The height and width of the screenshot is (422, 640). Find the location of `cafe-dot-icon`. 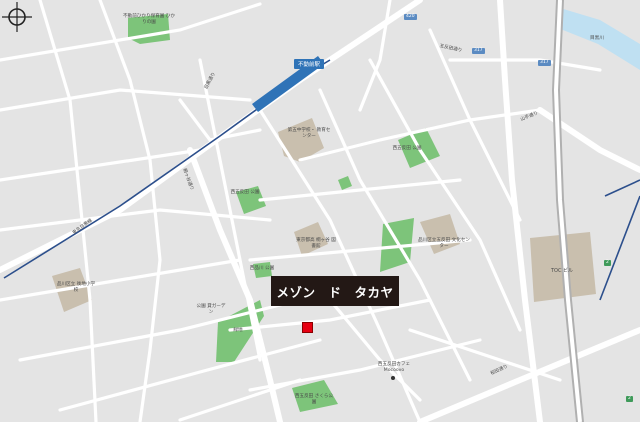

cafe-dot-icon is located at coordinates (393, 378).